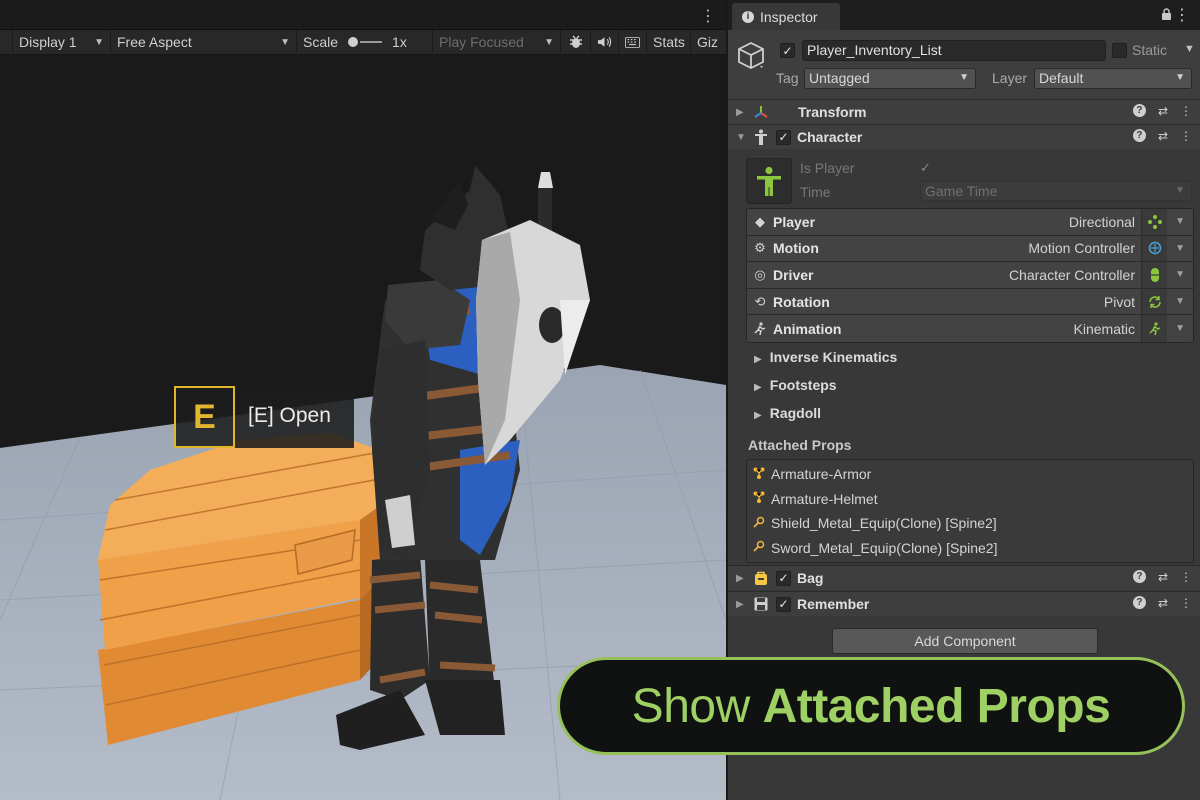  I want to click on list-item: Armature-Armor, so click(970, 474).